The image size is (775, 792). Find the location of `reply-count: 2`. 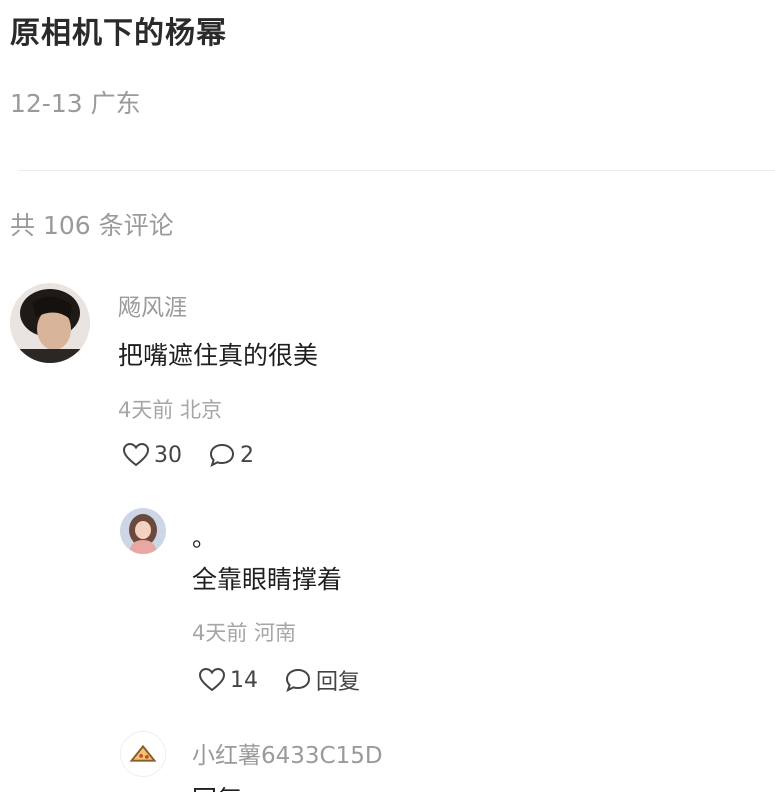

reply-count: 2 is located at coordinates (247, 455).